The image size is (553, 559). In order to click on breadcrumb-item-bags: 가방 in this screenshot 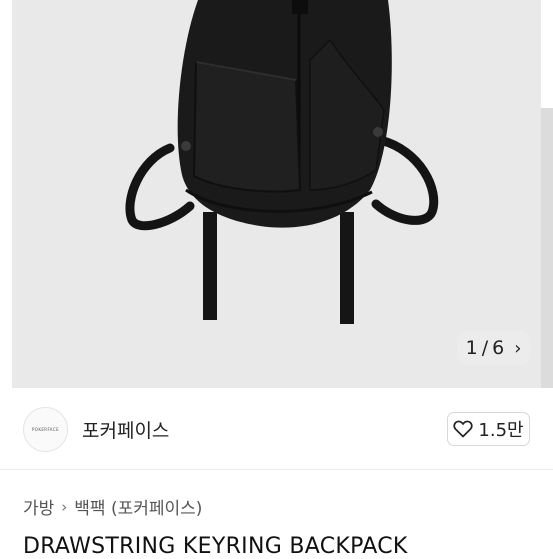, I will do `click(38, 506)`.